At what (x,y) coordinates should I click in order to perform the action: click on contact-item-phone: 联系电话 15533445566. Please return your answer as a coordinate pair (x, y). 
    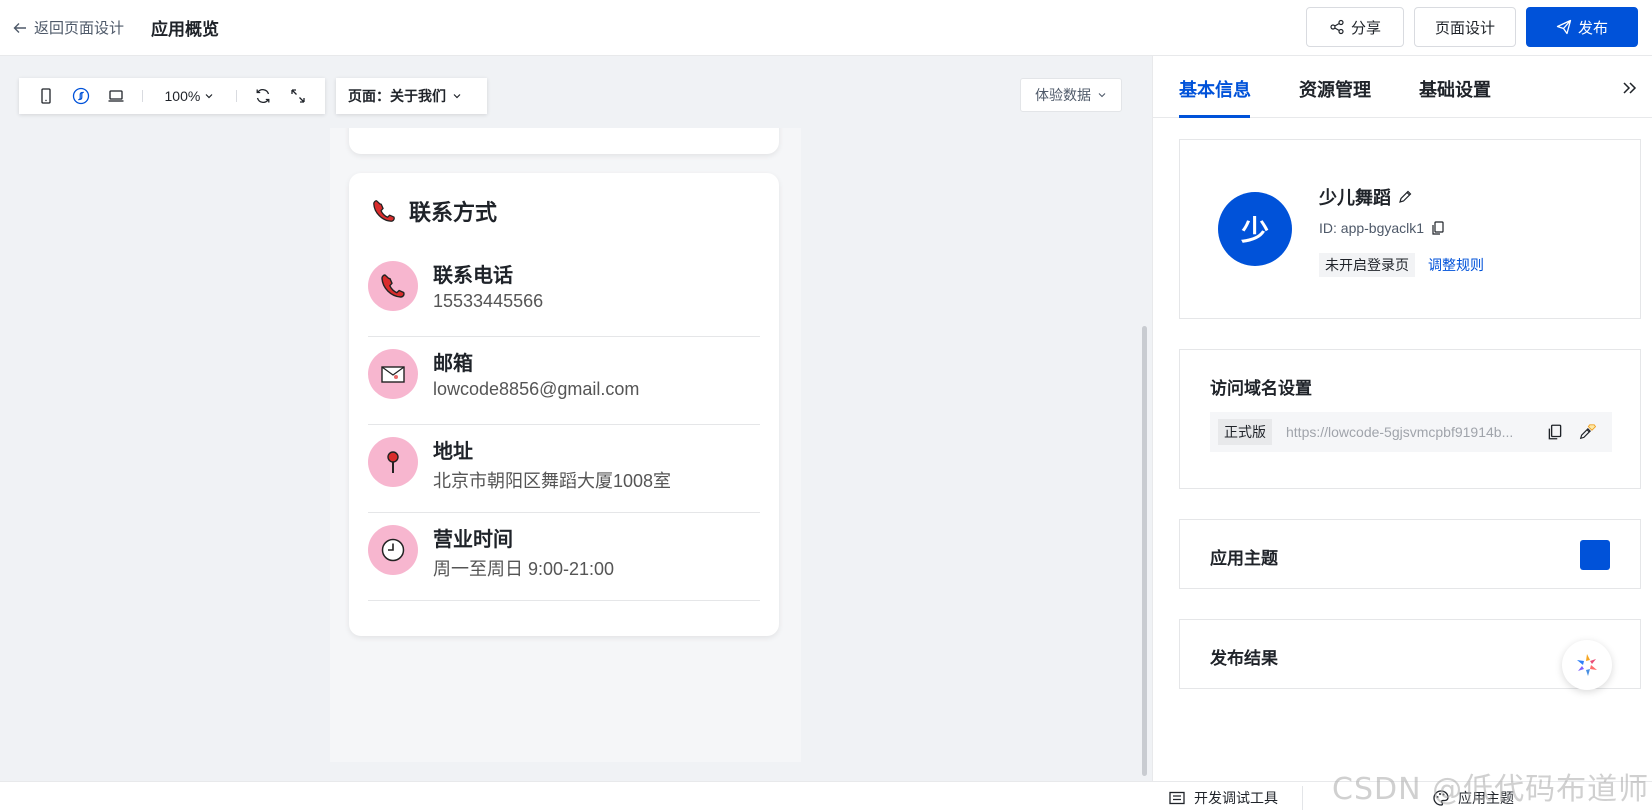
    Looking at the image, I should click on (564, 291).